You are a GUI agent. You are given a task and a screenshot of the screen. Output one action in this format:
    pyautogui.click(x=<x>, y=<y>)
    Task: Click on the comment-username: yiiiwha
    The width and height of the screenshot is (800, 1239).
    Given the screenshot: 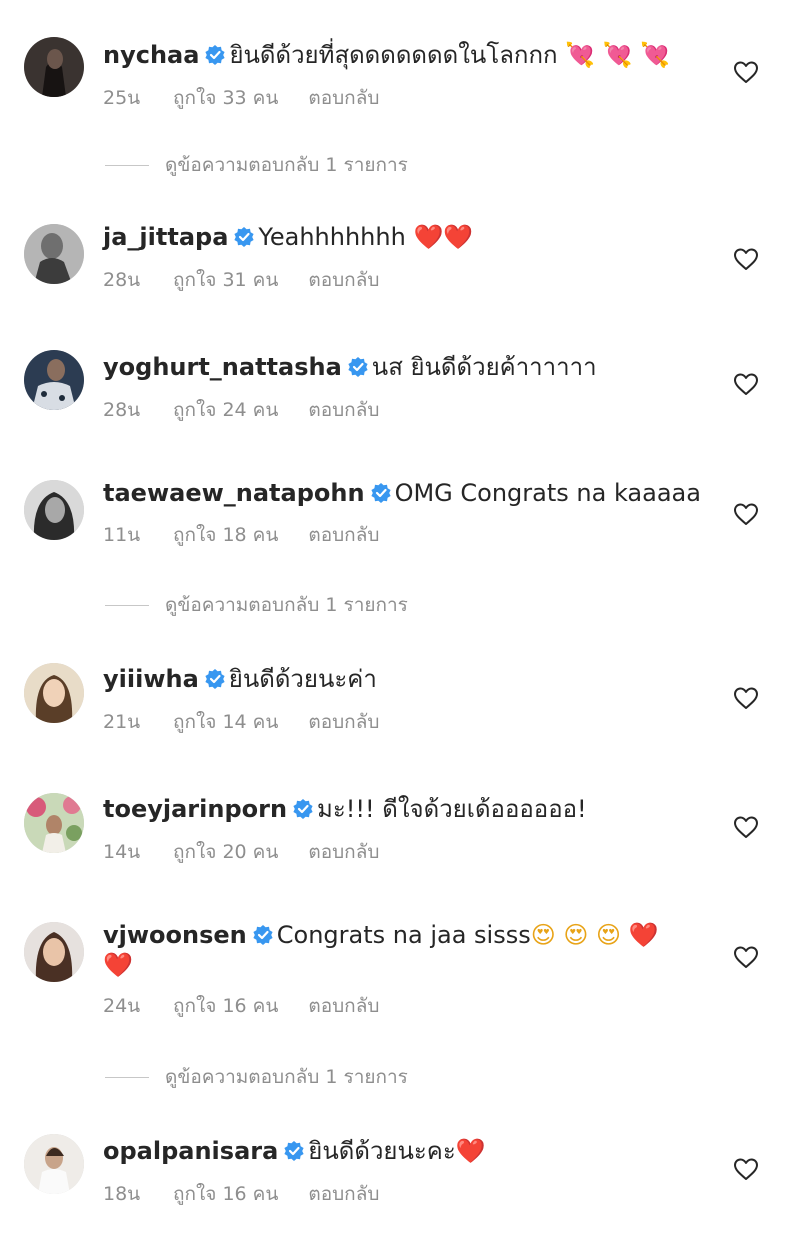 What is the action you would take?
    pyautogui.click(x=151, y=679)
    